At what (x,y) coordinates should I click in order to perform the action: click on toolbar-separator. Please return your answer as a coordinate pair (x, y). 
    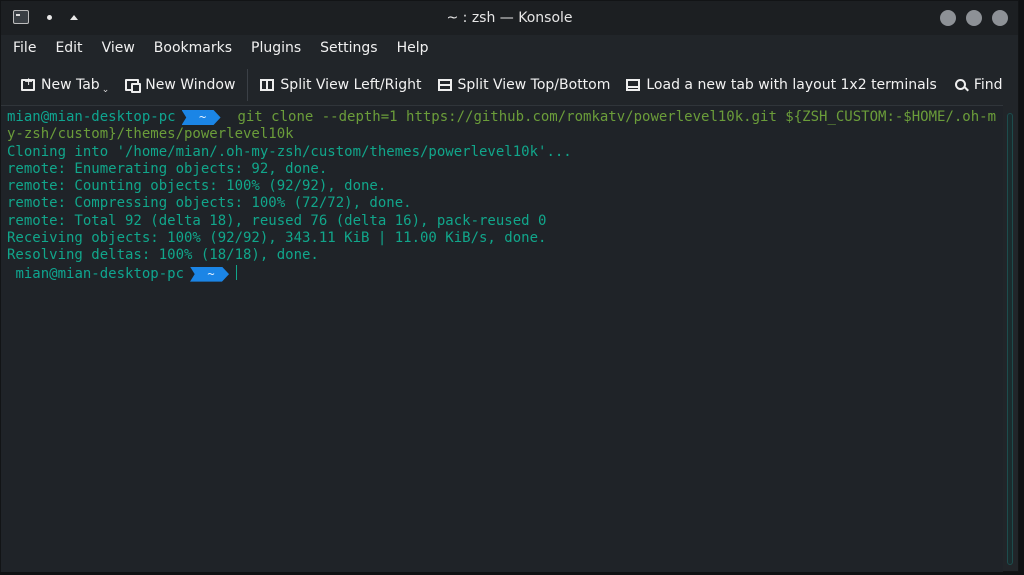
    Looking at the image, I should click on (248, 85).